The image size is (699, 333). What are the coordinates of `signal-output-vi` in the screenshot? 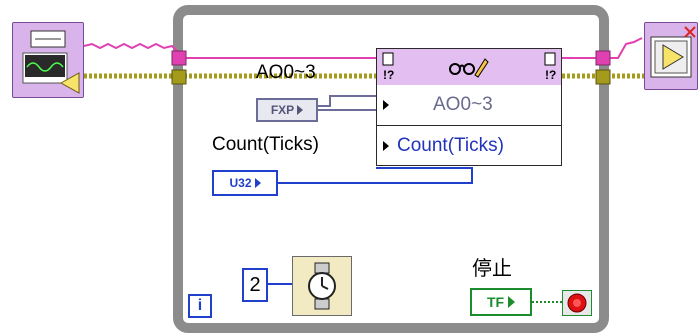 It's located at (671, 56).